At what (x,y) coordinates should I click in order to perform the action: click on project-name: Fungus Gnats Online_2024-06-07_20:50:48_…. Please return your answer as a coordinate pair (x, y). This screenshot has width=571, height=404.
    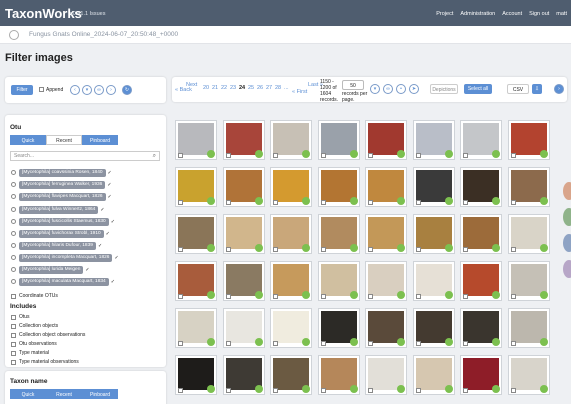
    Looking at the image, I should click on (103, 34).